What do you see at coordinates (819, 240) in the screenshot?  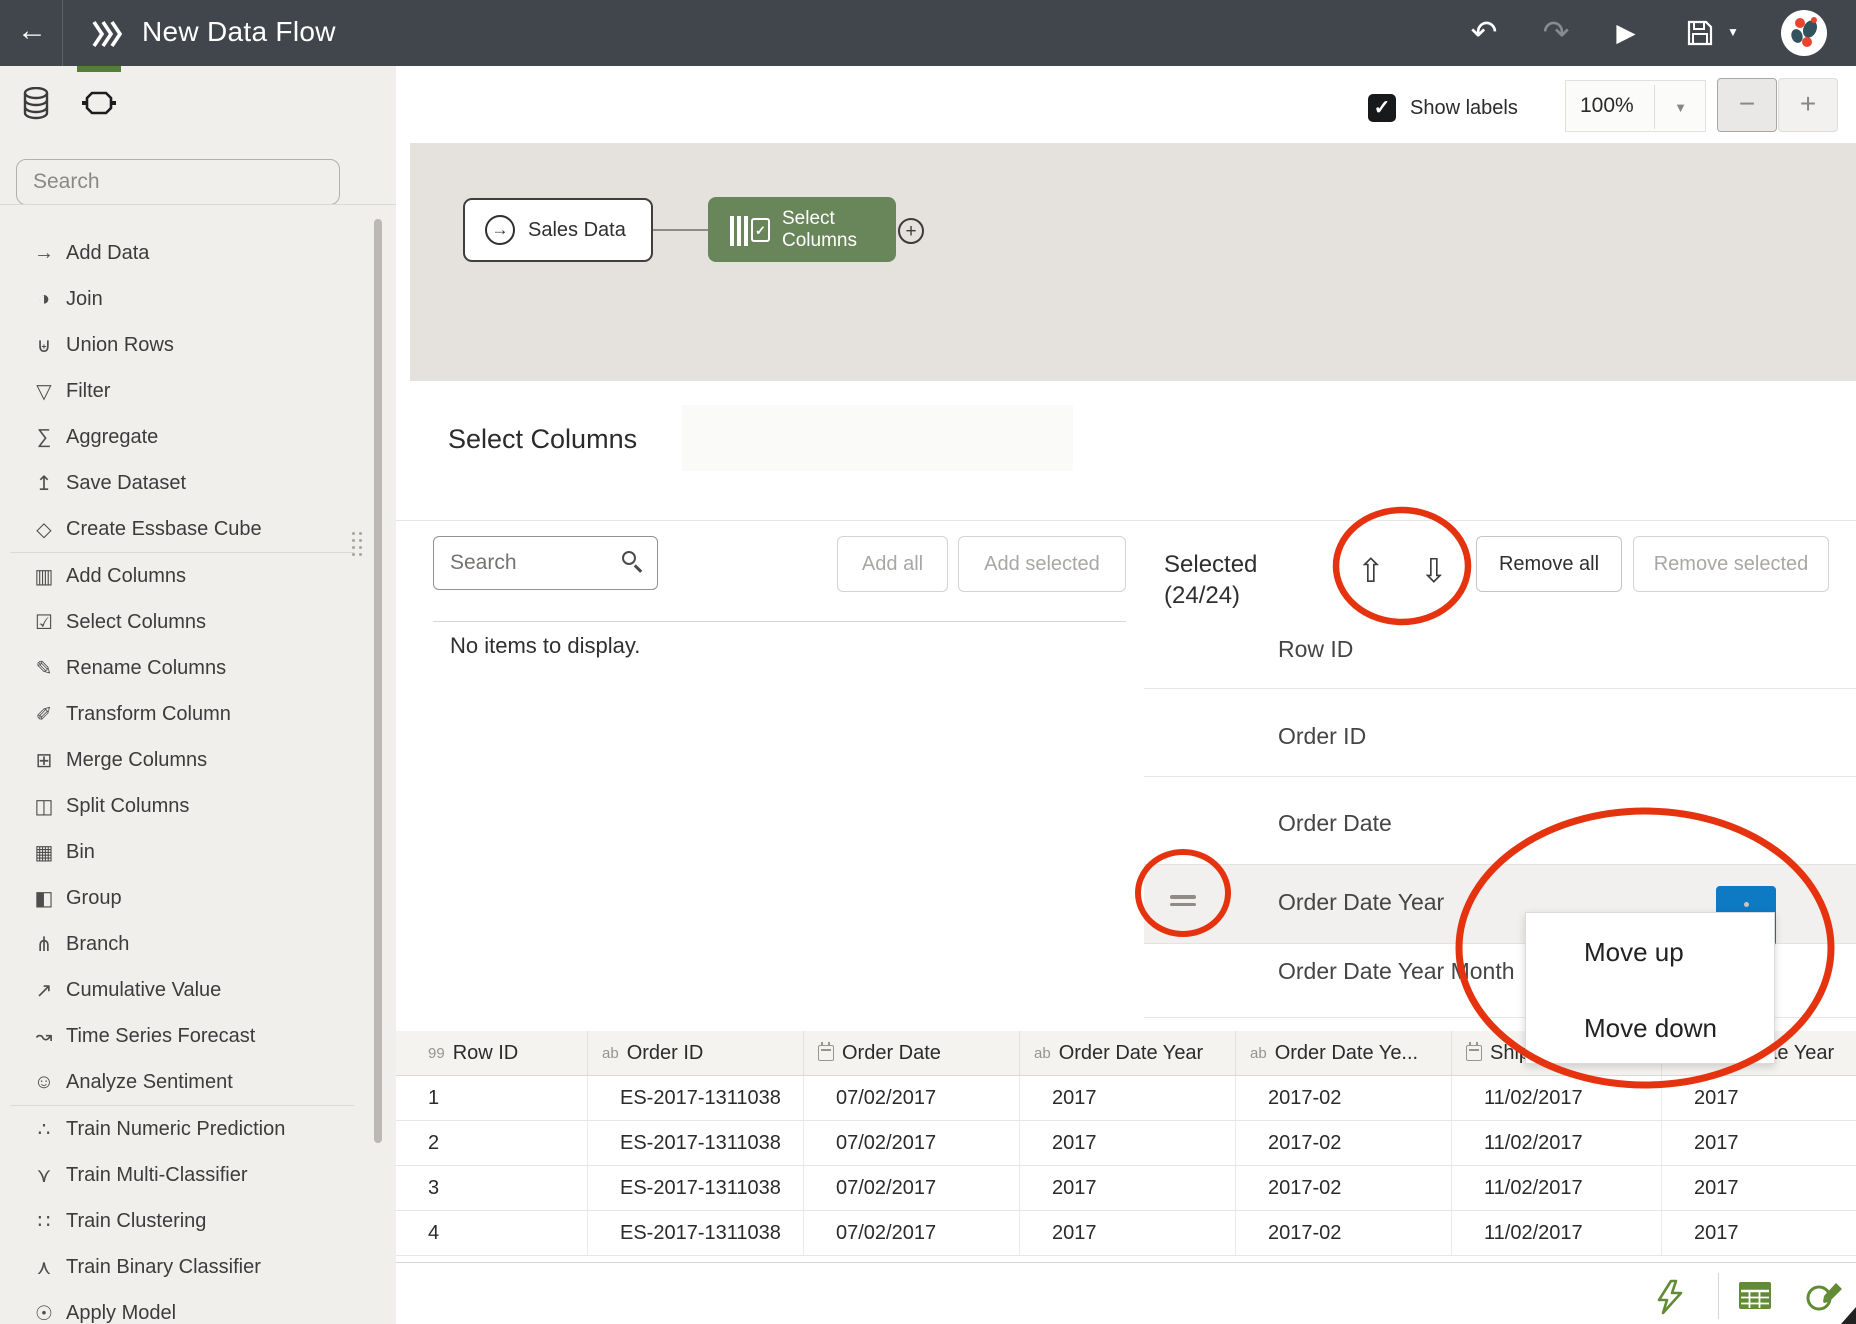 I see `node-label-line2: Columns` at bounding box center [819, 240].